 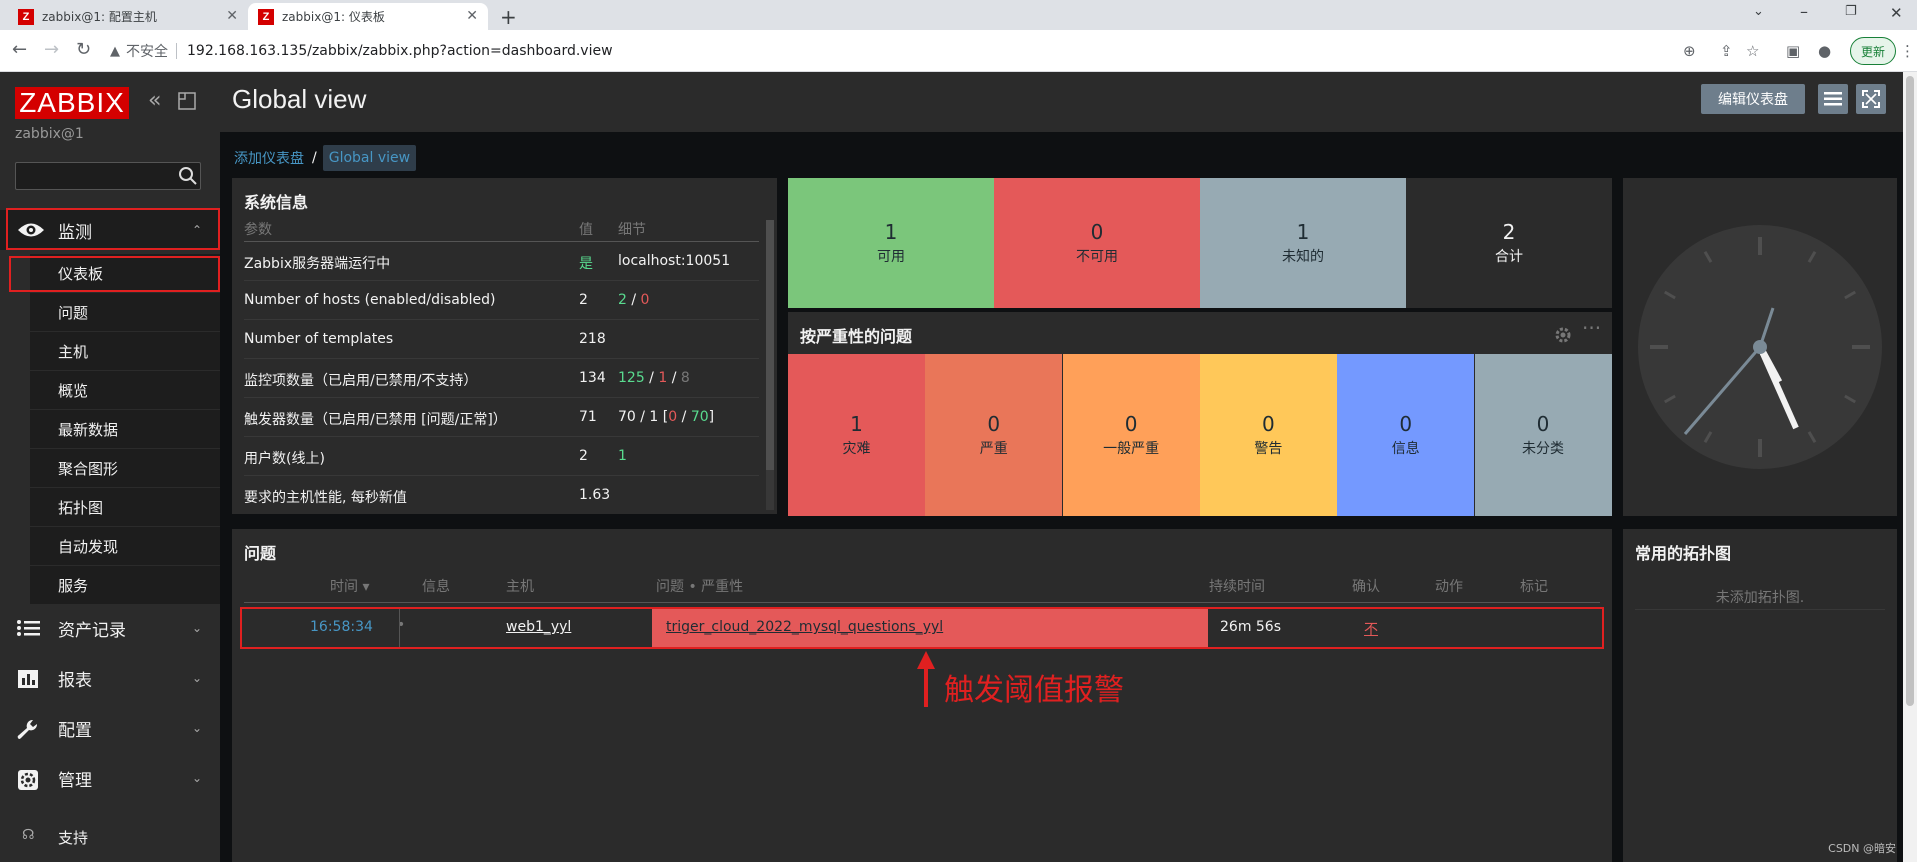 What do you see at coordinates (1371, 629) in the screenshot?
I see `ack-link: 不` at bounding box center [1371, 629].